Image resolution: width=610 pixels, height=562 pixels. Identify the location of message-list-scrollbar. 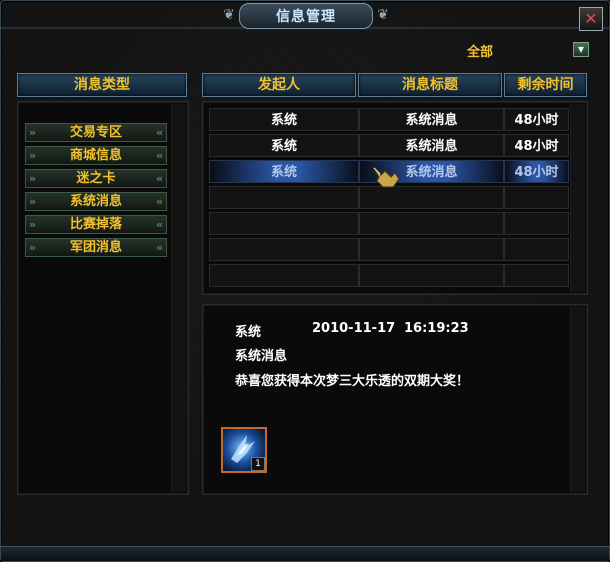
(577, 198).